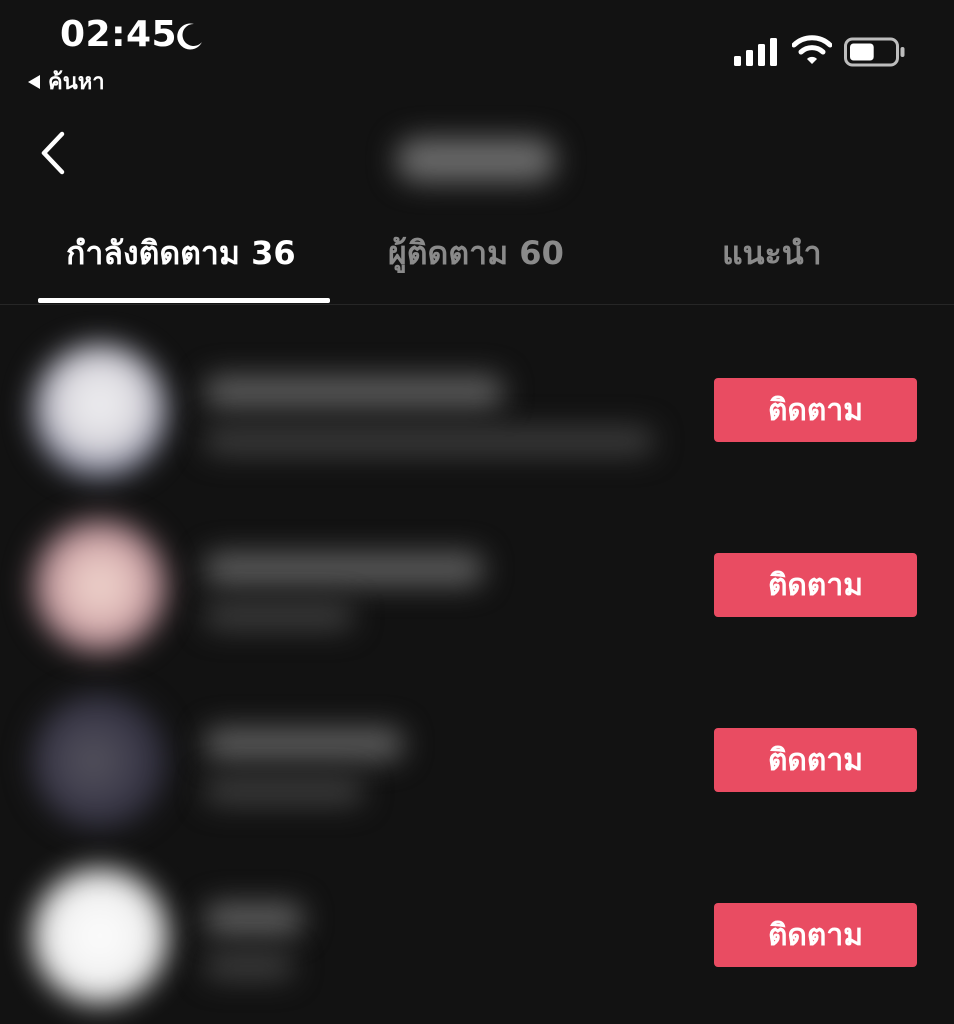 Image resolution: width=954 pixels, height=1024 pixels. I want to click on tab-following: กำลังติดตาม 36, so click(181, 253).